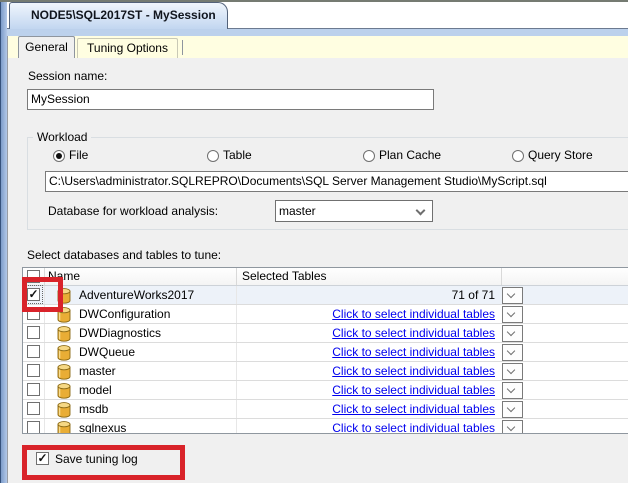  What do you see at coordinates (369, 295) in the screenshot?
I see `row-selected-tables-cell: 71 of 71` at bounding box center [369, 295].